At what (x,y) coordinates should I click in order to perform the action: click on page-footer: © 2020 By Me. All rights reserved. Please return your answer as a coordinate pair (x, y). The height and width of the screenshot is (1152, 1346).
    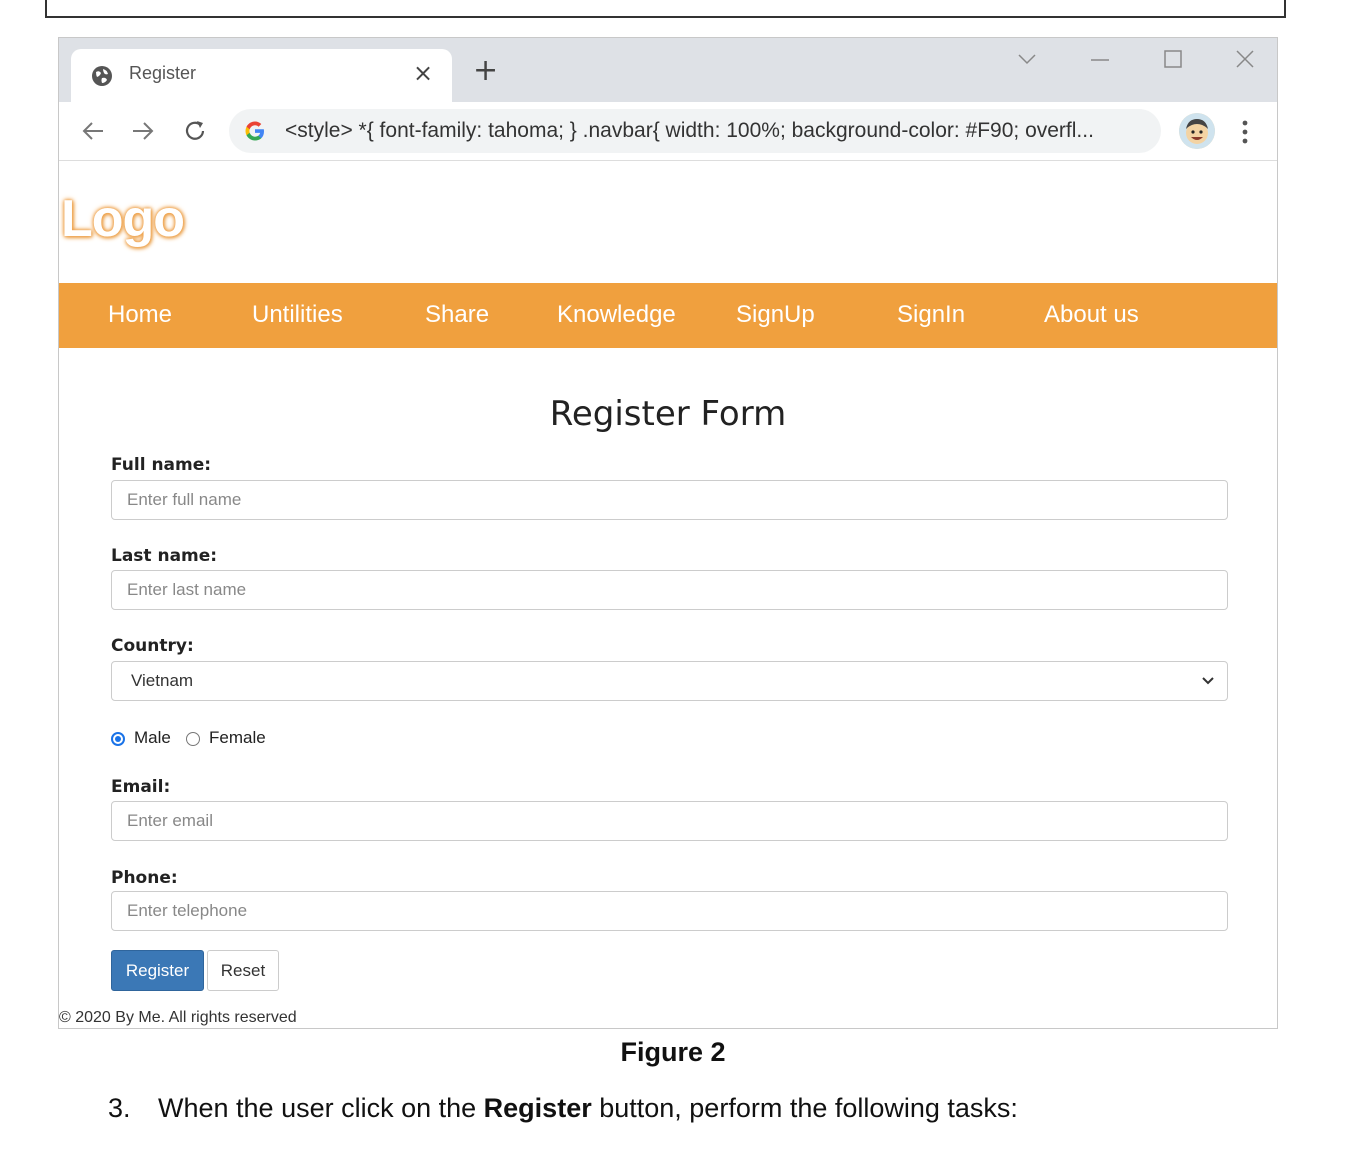
    Looking at the image, I should click on (178, 1017).